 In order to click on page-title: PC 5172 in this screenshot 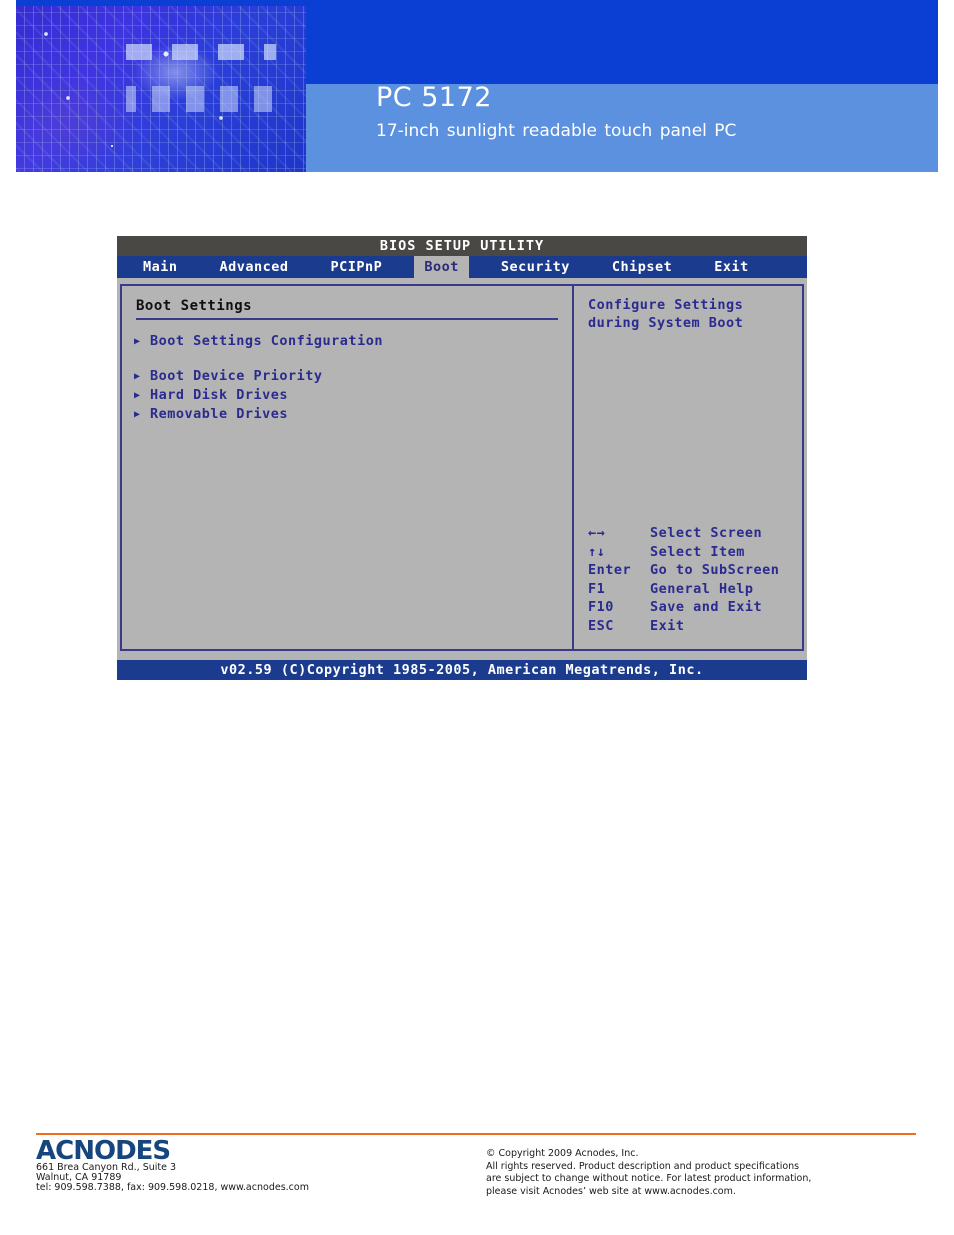, I will do `click(434, 97)`.